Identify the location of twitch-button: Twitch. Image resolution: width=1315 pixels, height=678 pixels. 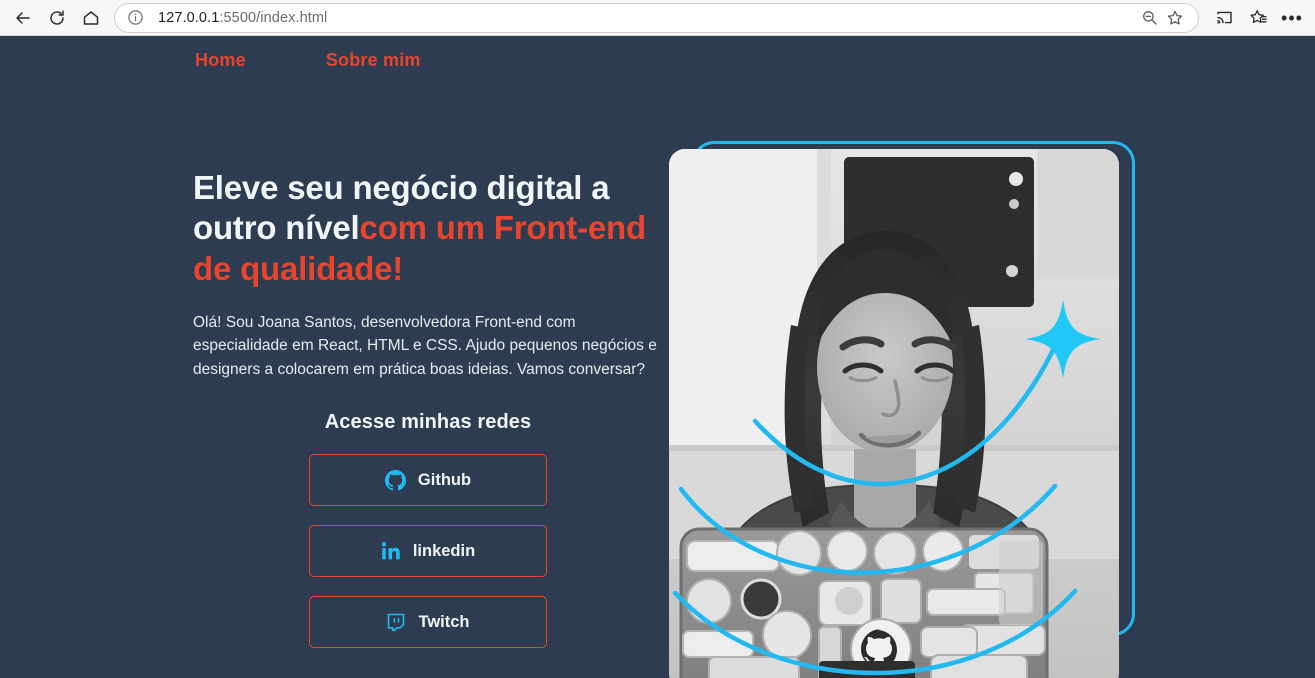
(428, 622).